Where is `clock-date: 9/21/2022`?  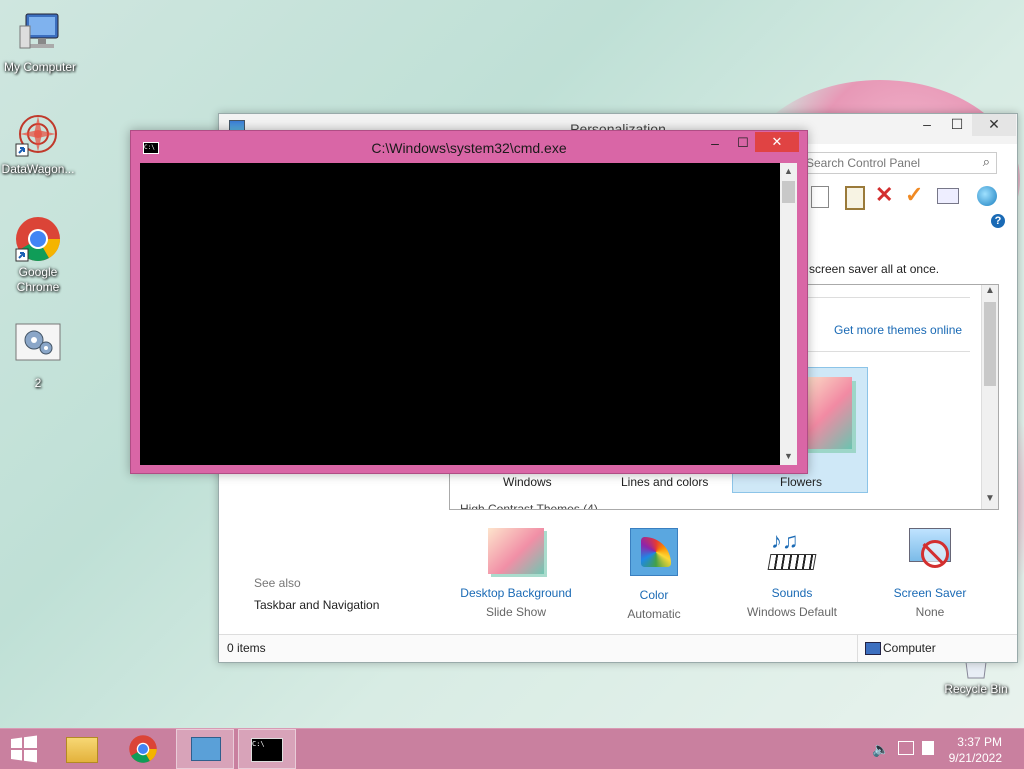 clock-date: 9/21/2022 is located at coordinates (975, 758).